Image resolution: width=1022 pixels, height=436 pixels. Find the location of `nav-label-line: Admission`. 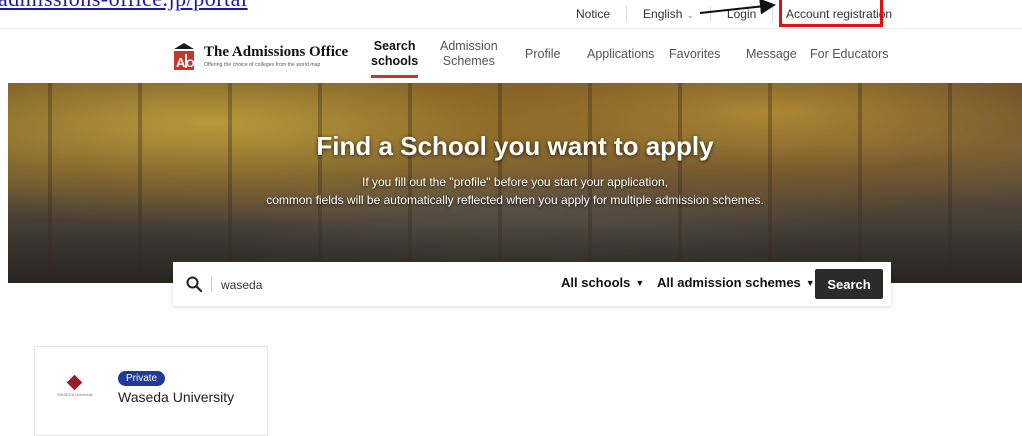

nav-label-line: Admission is located at coordinates (469, 46).